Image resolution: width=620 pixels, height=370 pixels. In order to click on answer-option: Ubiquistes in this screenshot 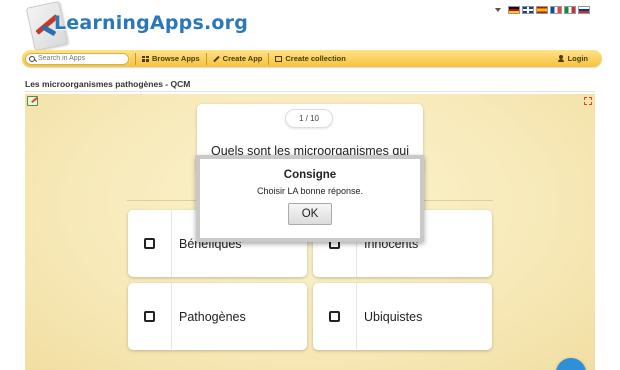, I will do `click(402, 316)`.